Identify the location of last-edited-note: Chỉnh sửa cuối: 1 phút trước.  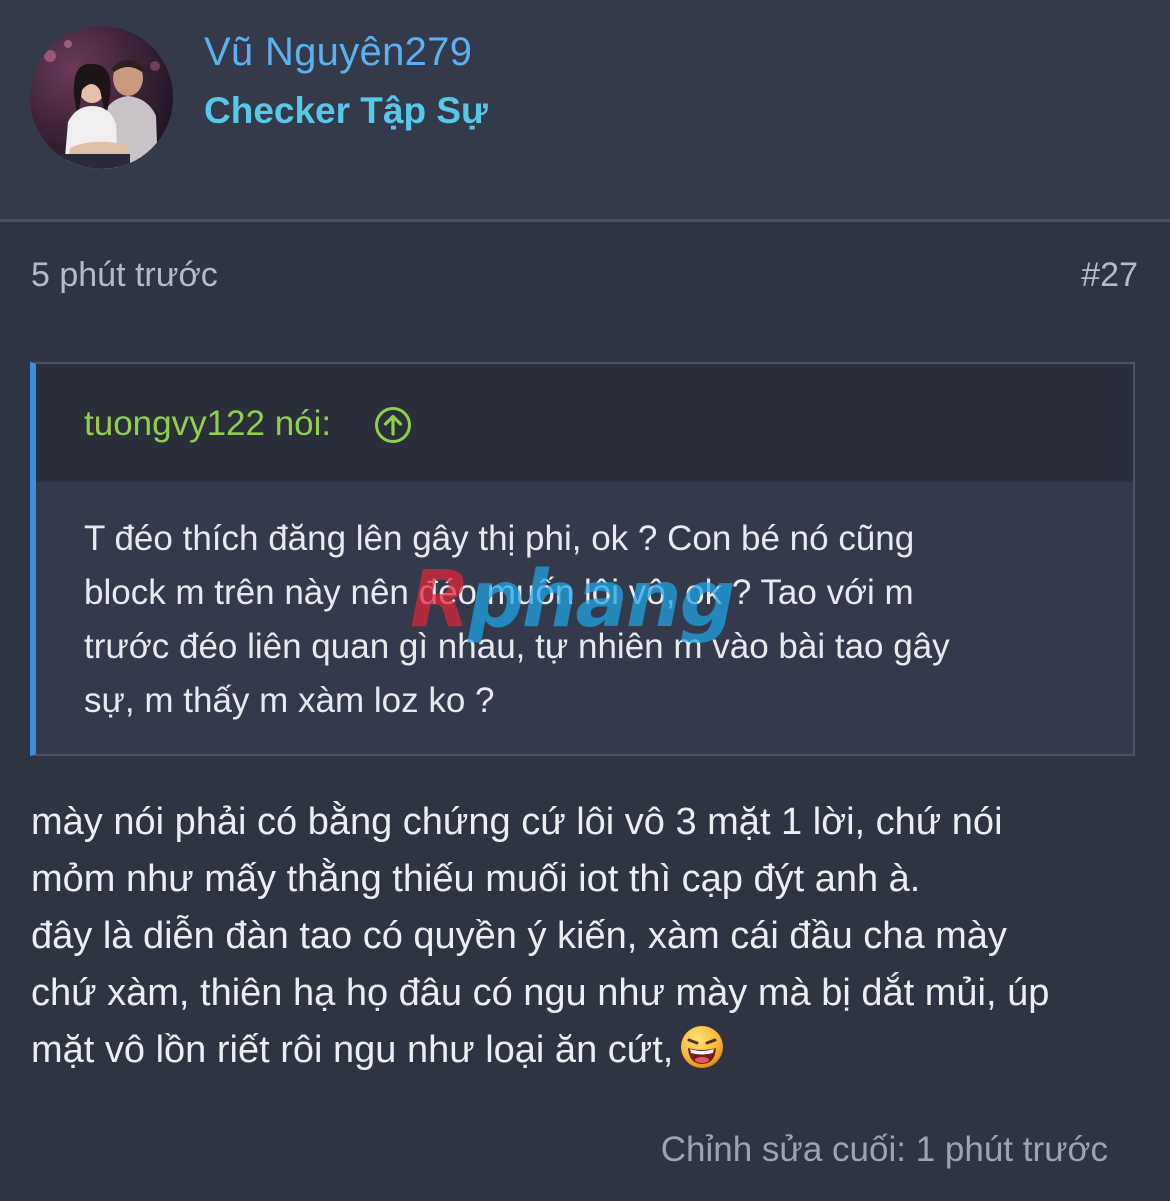
(884, 1149).